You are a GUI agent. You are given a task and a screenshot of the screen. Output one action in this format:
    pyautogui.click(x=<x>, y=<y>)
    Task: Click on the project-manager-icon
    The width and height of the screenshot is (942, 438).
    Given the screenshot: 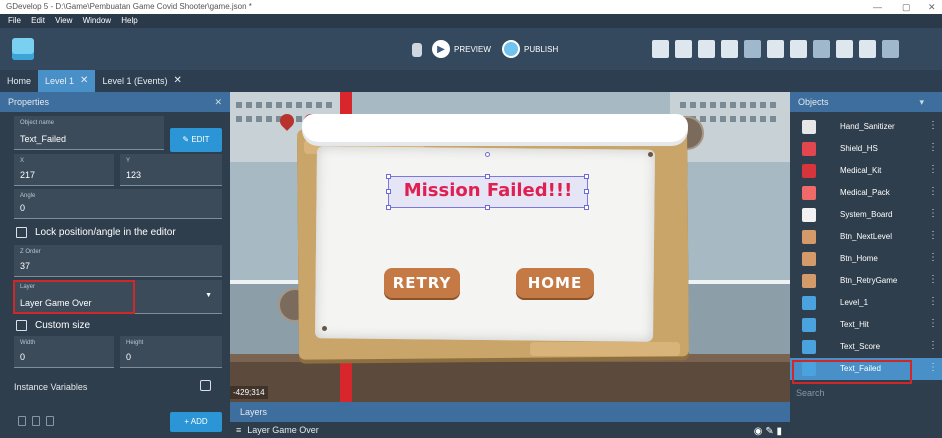 What is the action you would take?
    pyautogui.click(x=23, y=49)
    